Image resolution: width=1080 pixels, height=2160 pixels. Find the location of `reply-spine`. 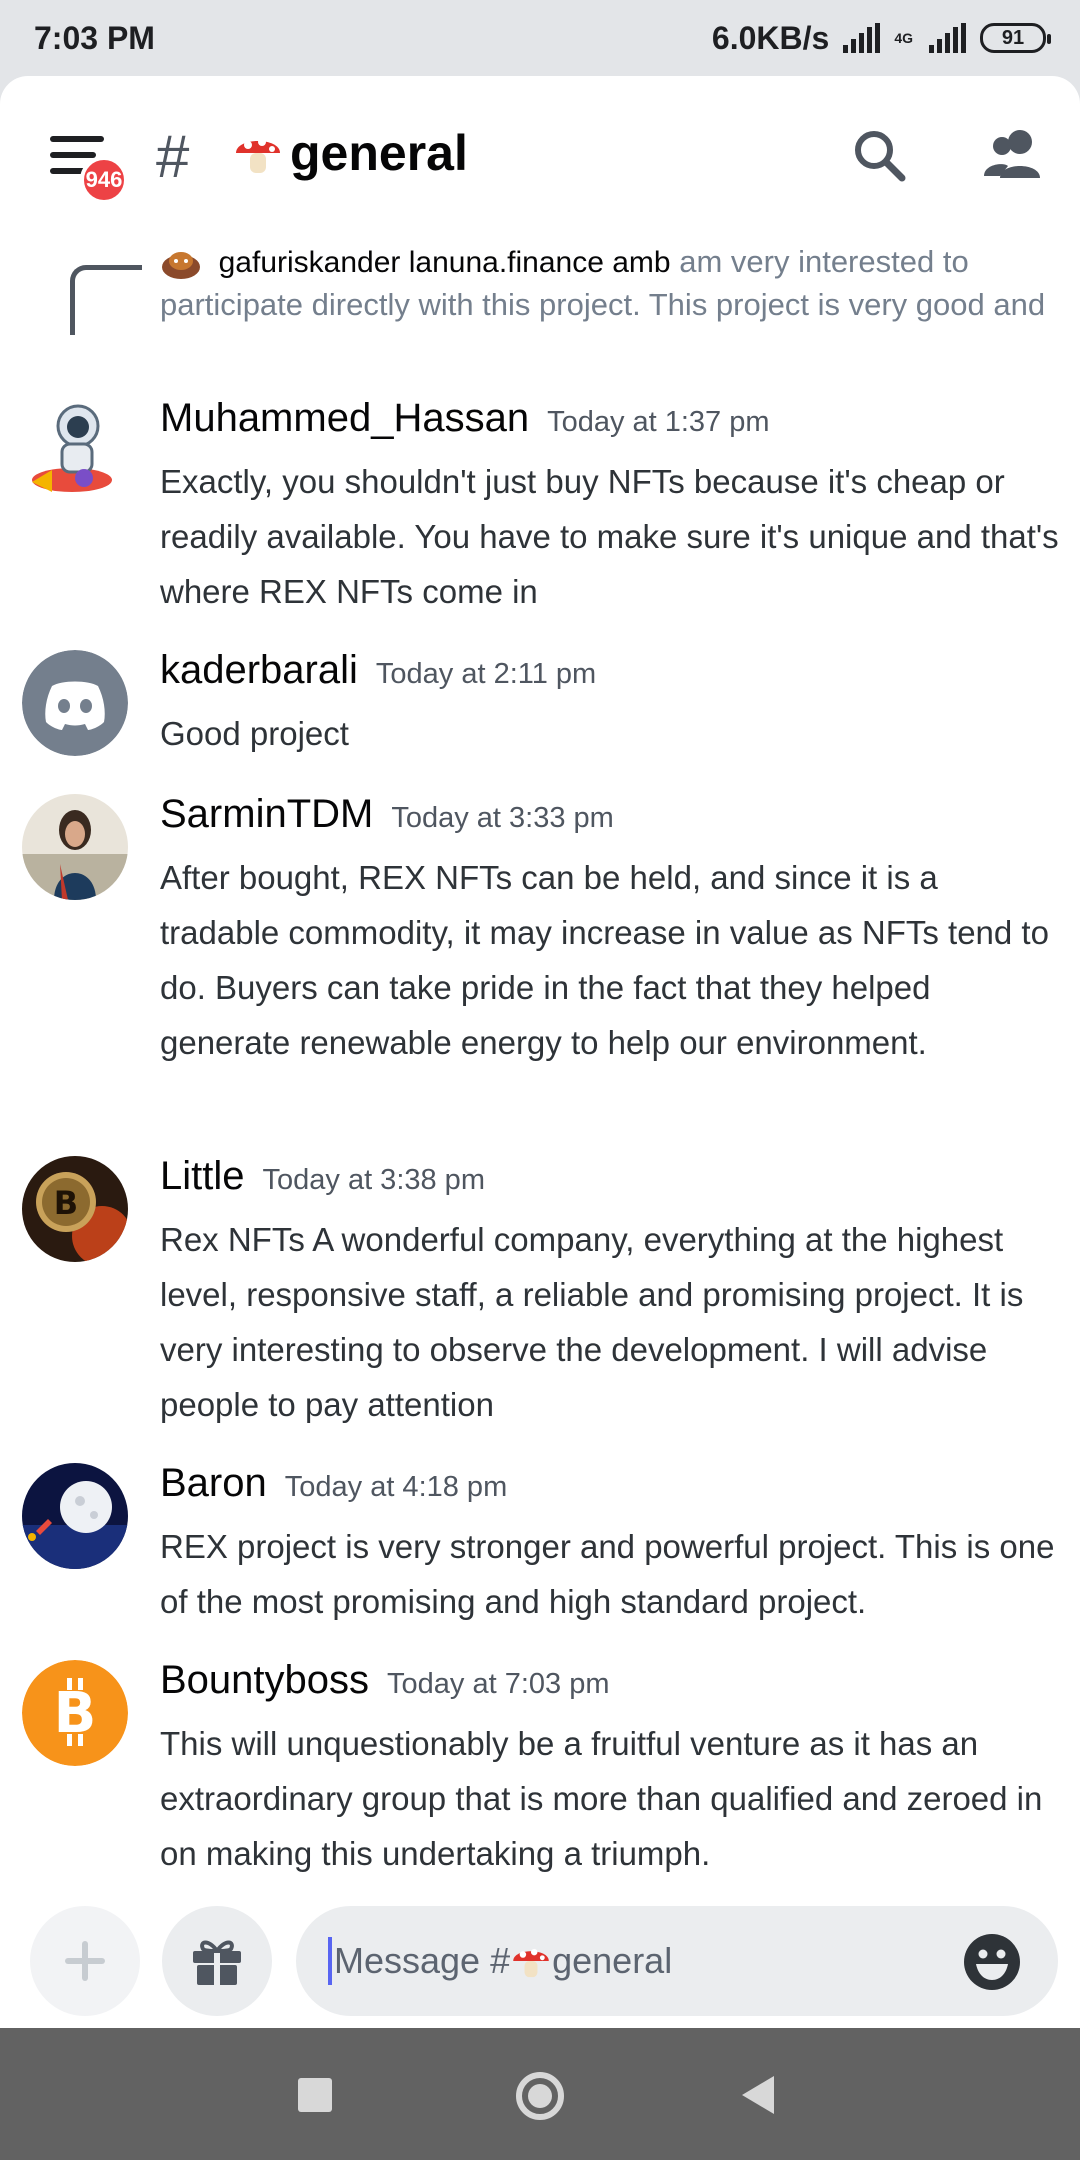

reply-spine is located at coordinates (106, 300).